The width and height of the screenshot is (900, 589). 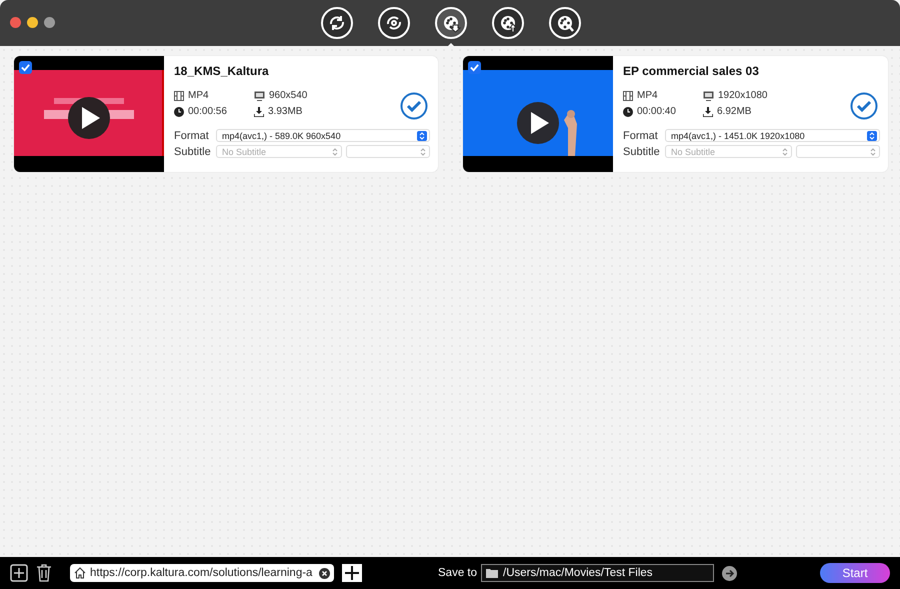 What do you see at coordinates (285, 111) in the screenshot?
I see `size-text: 3.93MB` at bounding box center [285, 111].